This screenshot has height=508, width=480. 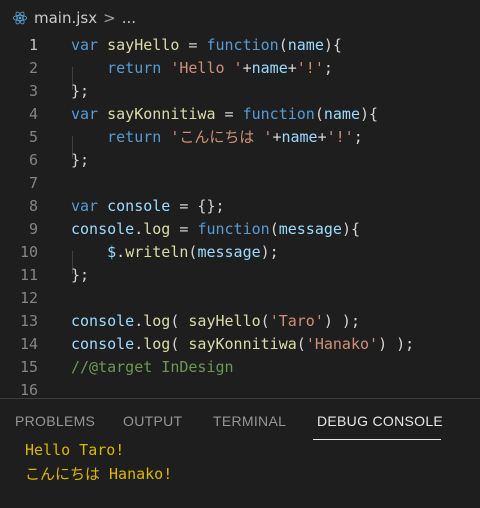 I want to click on line-number: 15, so click(x=28, y=367).